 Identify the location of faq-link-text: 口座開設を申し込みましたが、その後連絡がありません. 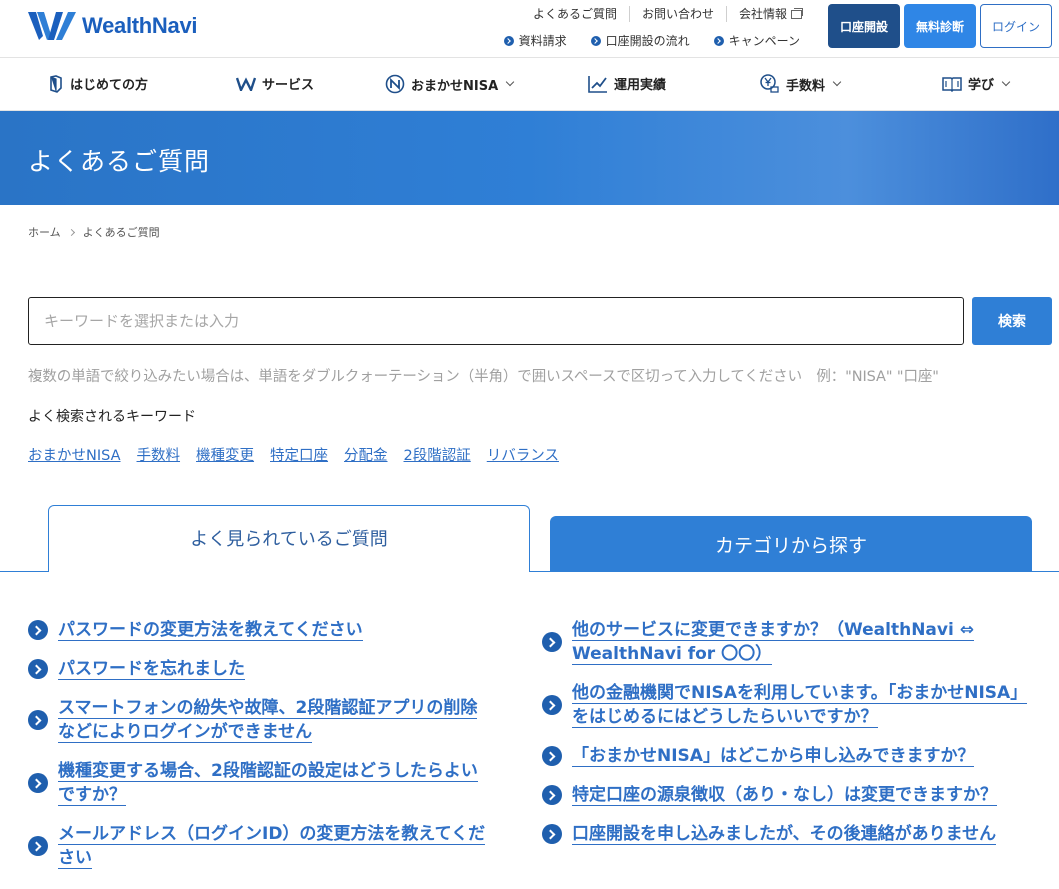
(784, 834).